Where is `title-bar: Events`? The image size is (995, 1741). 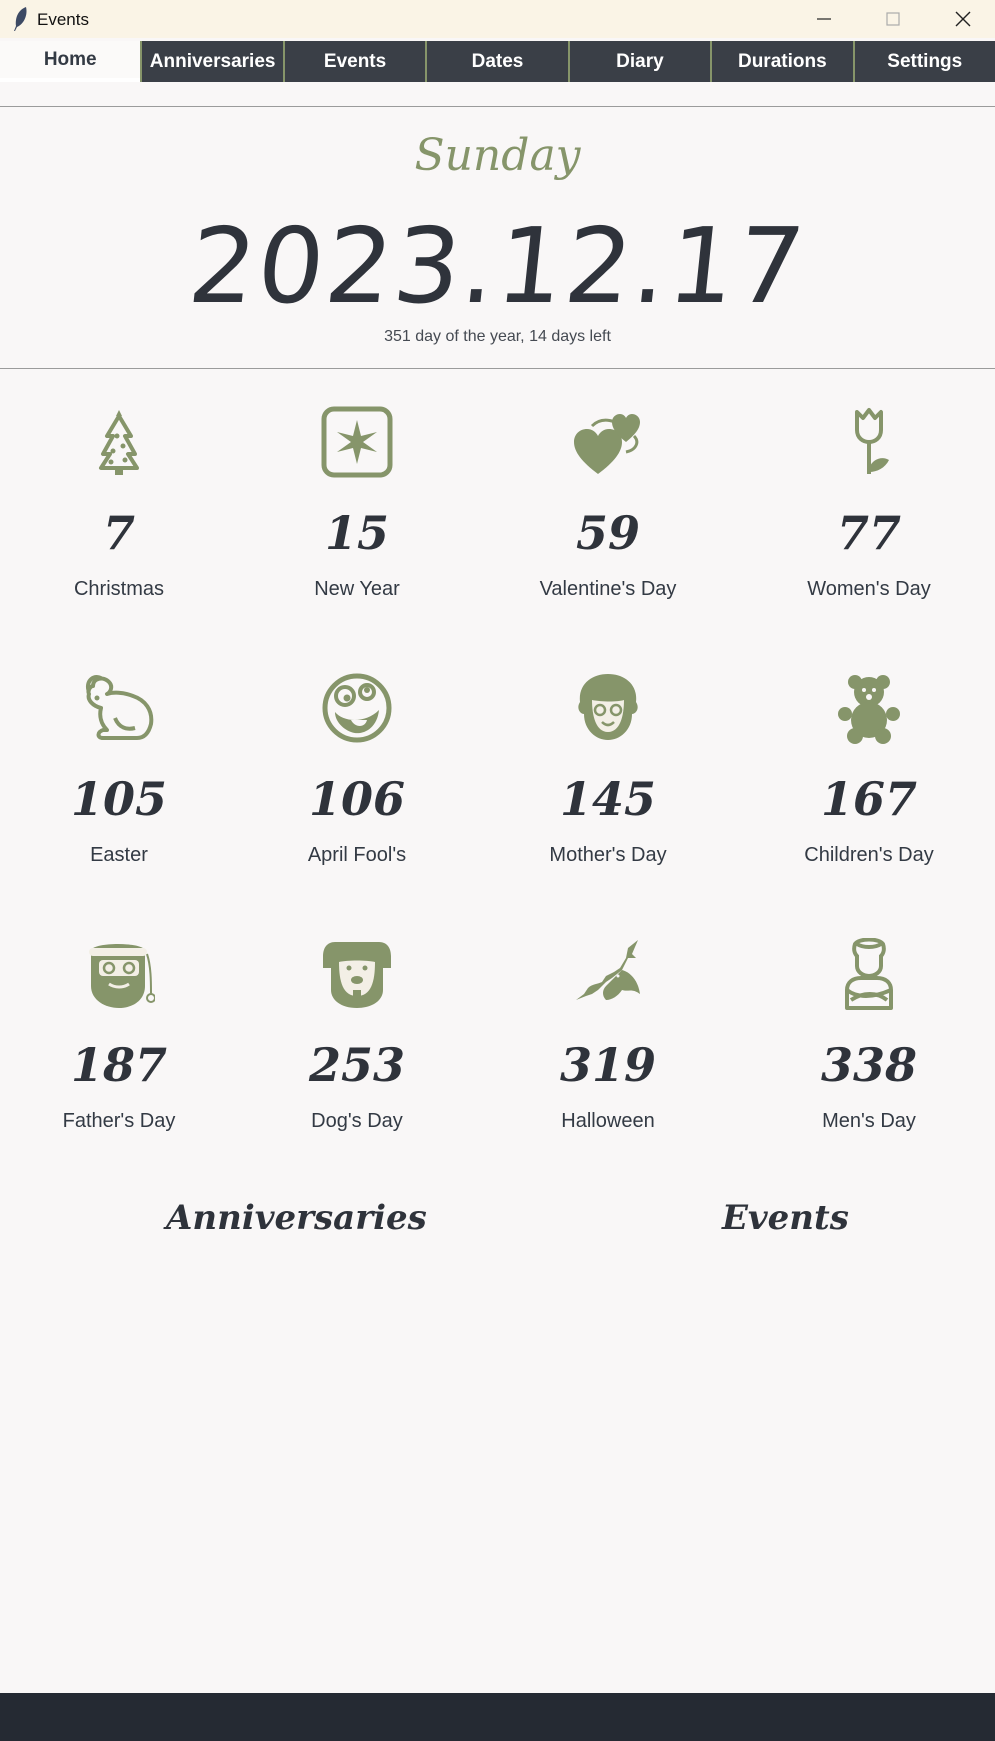 title-bar: Events is located at coordinates (497, 19).